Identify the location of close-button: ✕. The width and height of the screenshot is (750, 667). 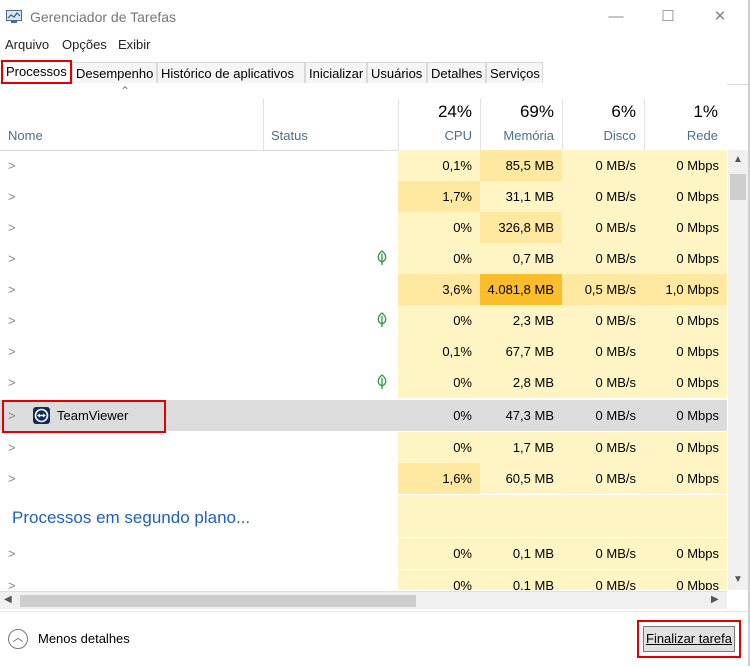
(720, 17).